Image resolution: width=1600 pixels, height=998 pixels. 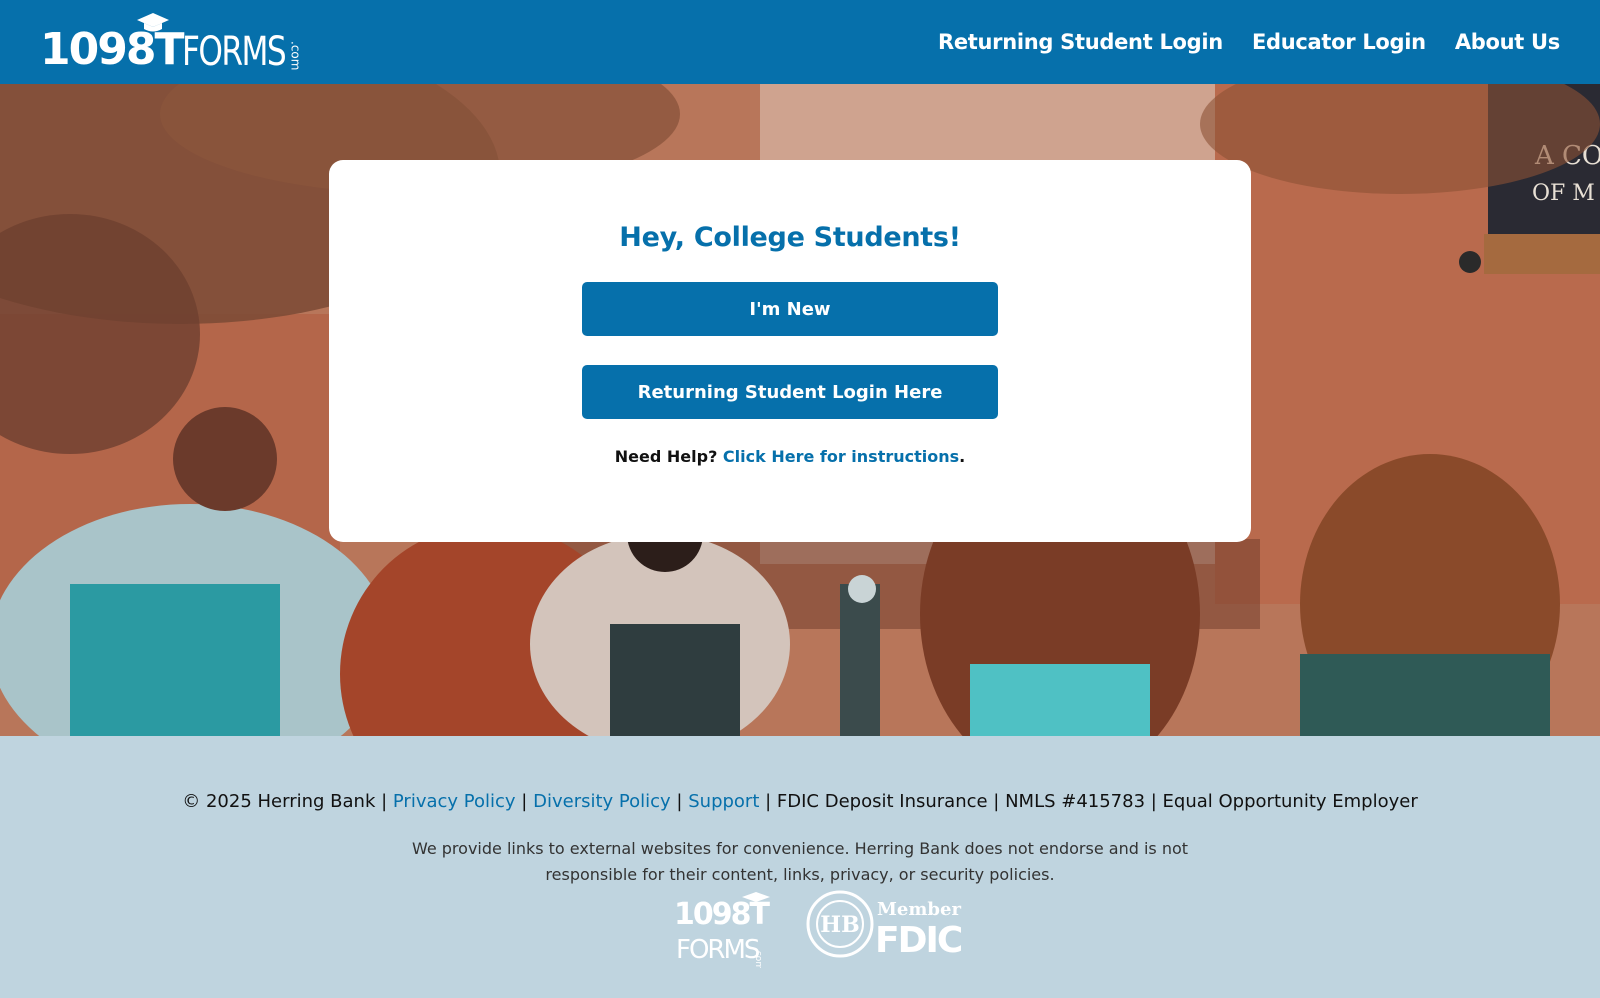 I want to click on graduation-cap-icon, so click(x=153, y=22).